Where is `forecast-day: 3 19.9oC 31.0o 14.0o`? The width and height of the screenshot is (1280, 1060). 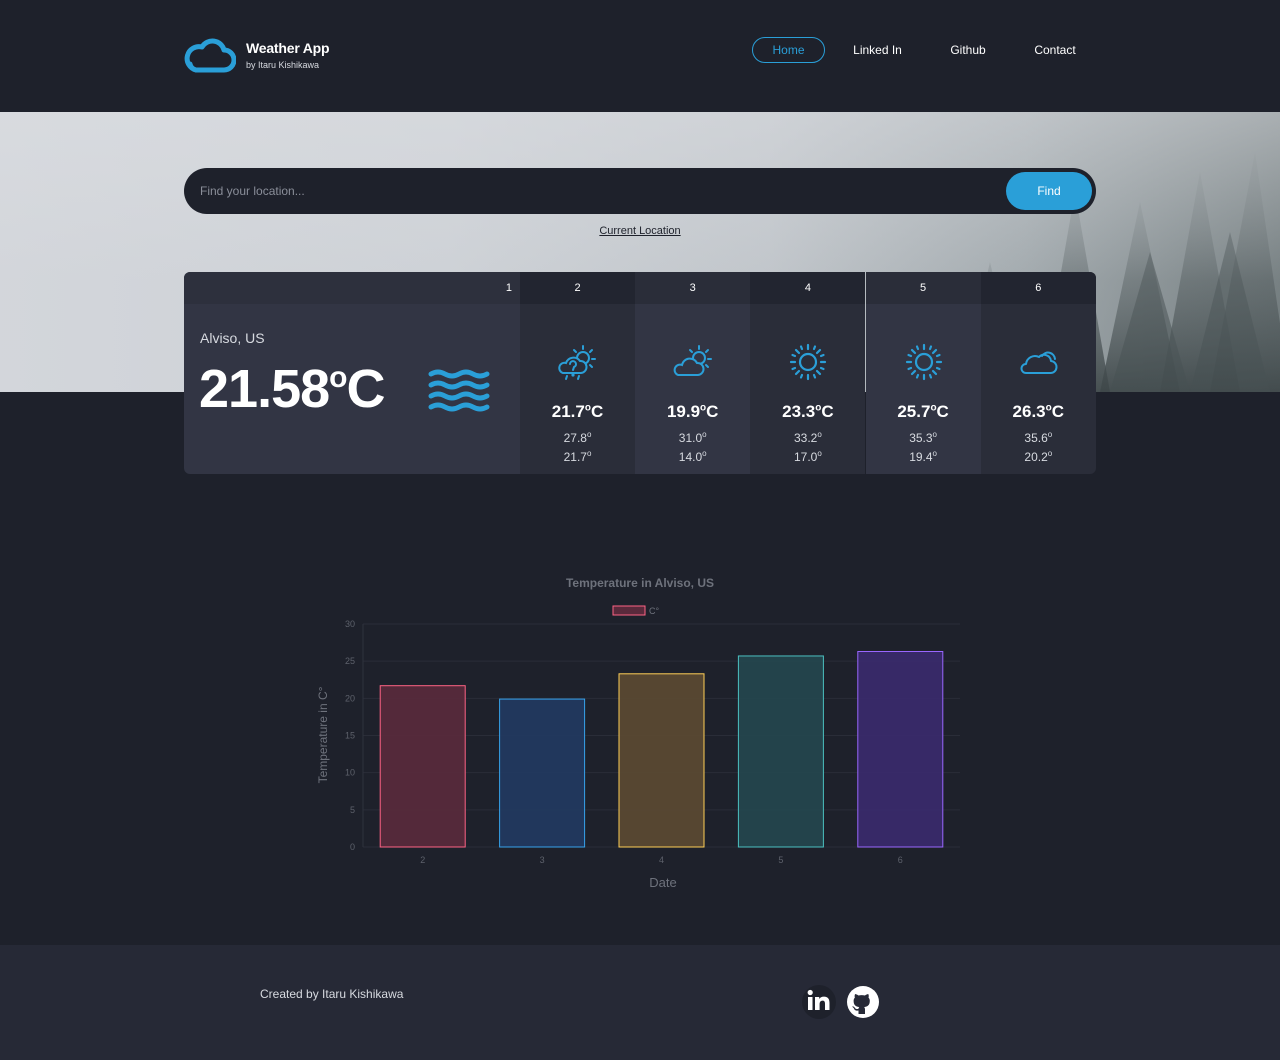 forecast-day: 3 19.9oC 31.0o 14.0o is located at coordinates (693, 373).